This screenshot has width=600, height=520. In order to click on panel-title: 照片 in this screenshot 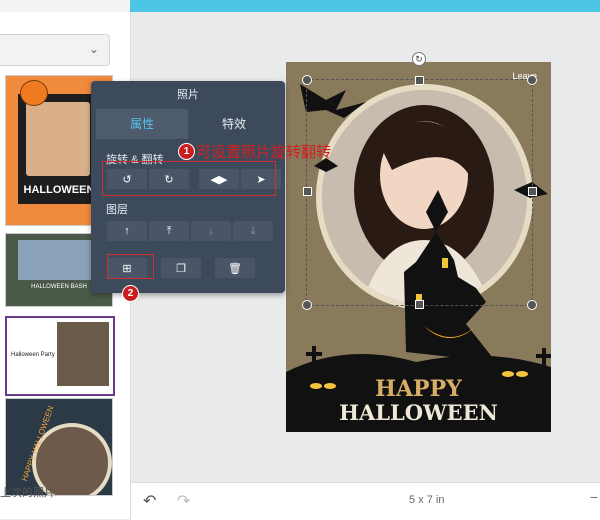, I will do `click(188, 95)`.